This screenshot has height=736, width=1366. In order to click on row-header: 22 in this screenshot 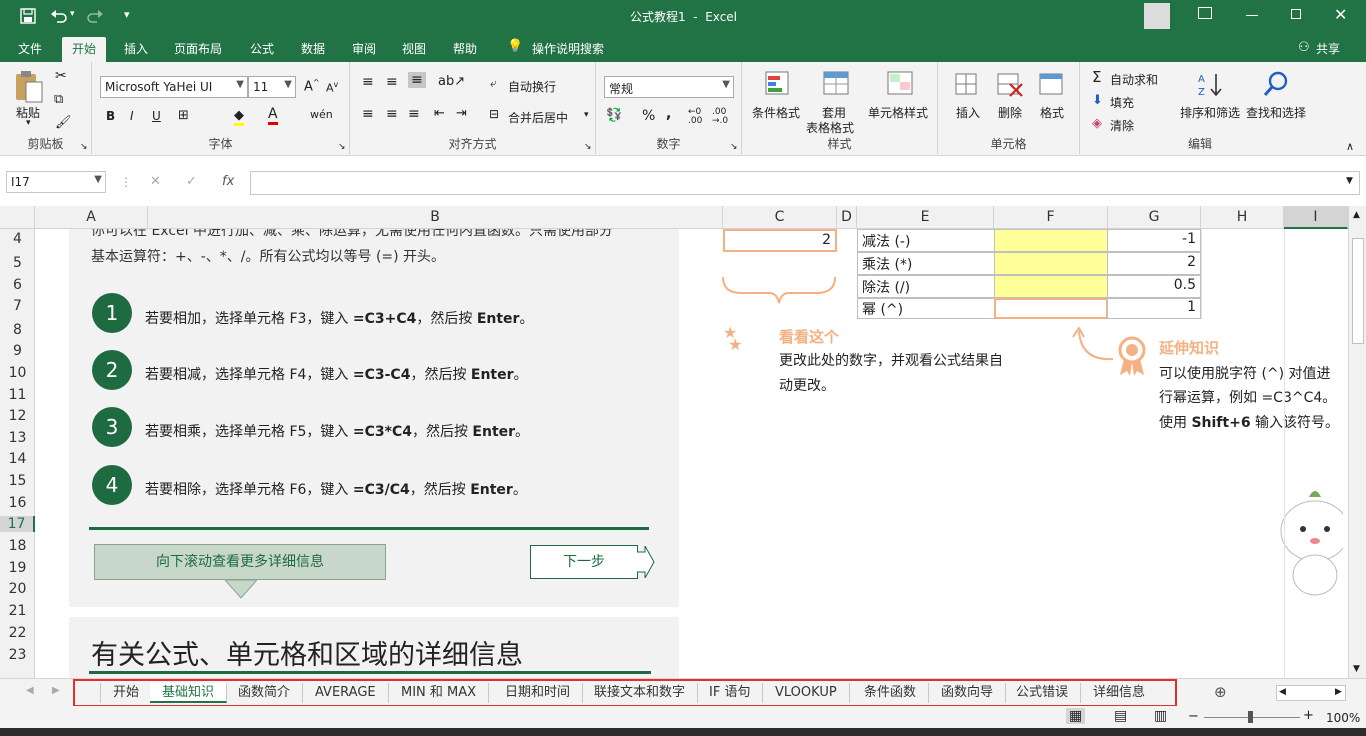, I will do `click(17, 633)`.